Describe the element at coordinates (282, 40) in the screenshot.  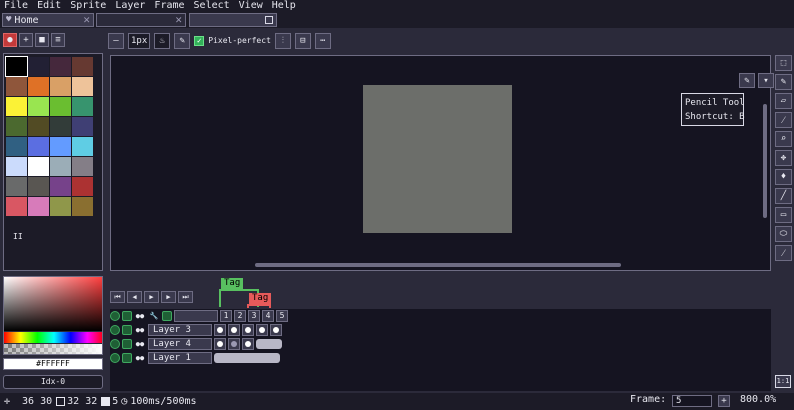
I see `symmetry-vertical-icon: ⫶` at that location.